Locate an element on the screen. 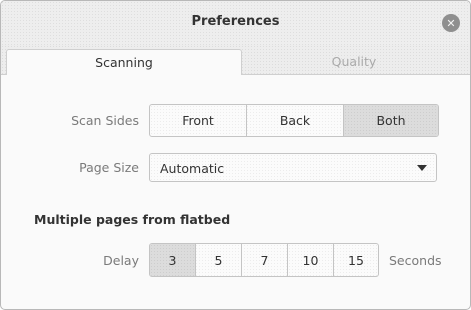  close-icon: ✕ is located at coordinates (451, 23).